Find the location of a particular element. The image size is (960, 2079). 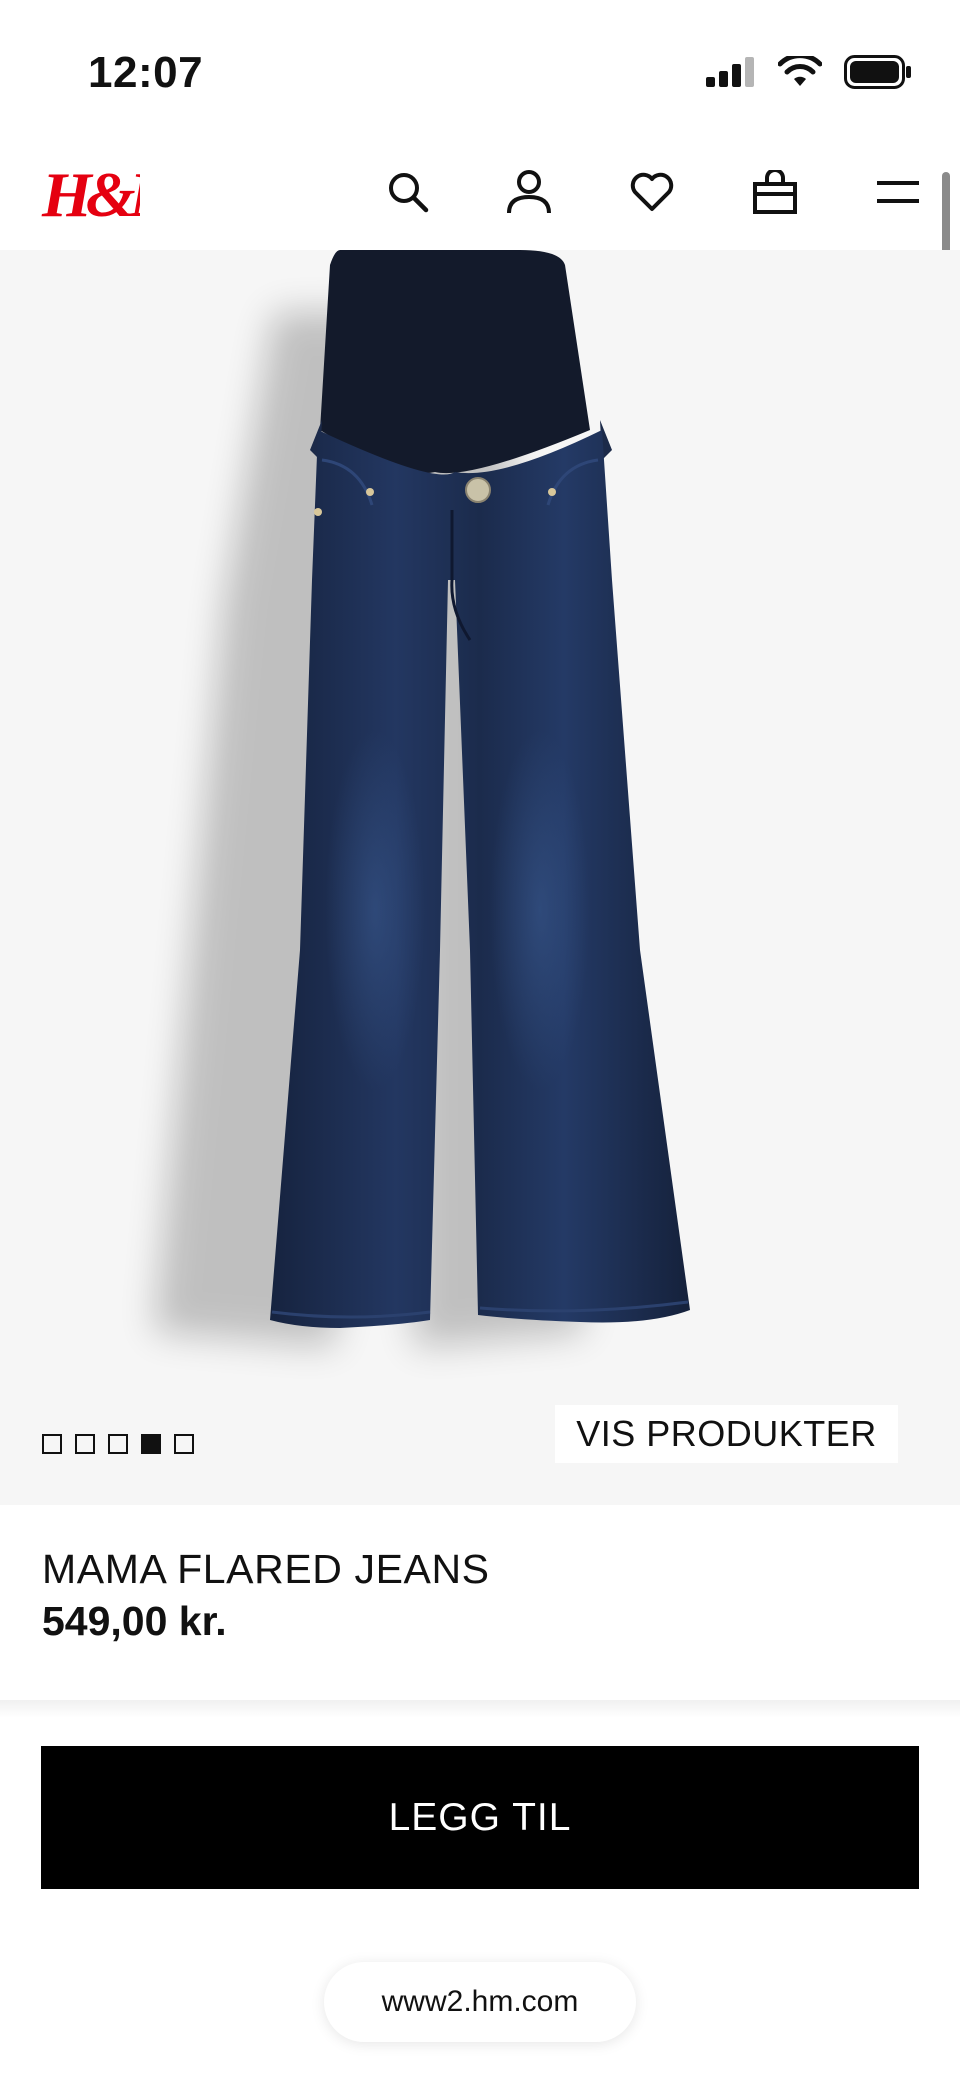

account-icon is located at coordinates (529, 192).